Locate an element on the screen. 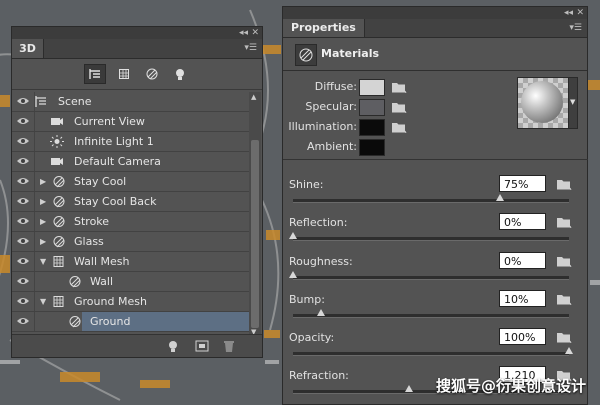 The height and width of the screenshot is (405, 600). layer-row: ▶ Stay Cool Back is located at coordinates (130, 202).